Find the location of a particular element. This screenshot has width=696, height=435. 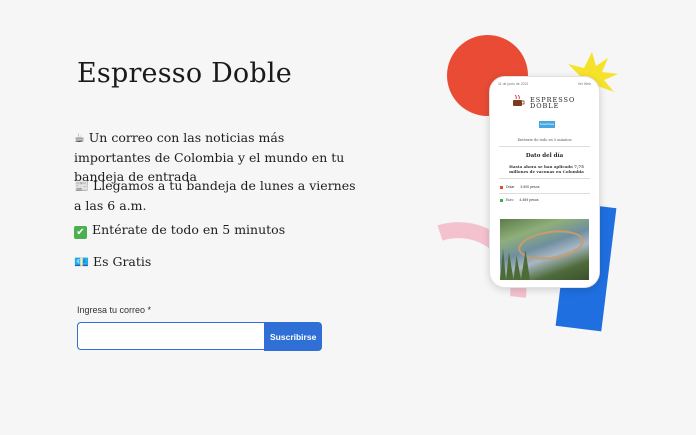

phone-status-bar: 11 de junio de 2021 Ver Web is located at coordinates (544, 84).